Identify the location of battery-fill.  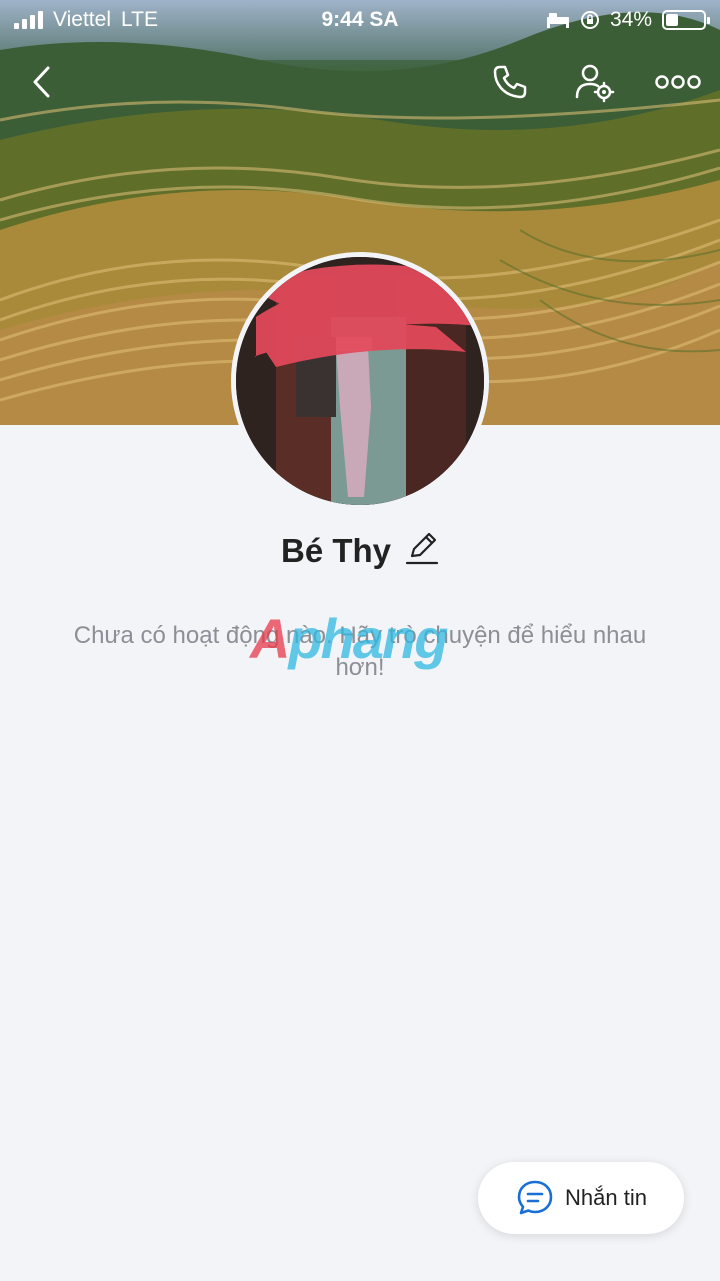
(672, 20).